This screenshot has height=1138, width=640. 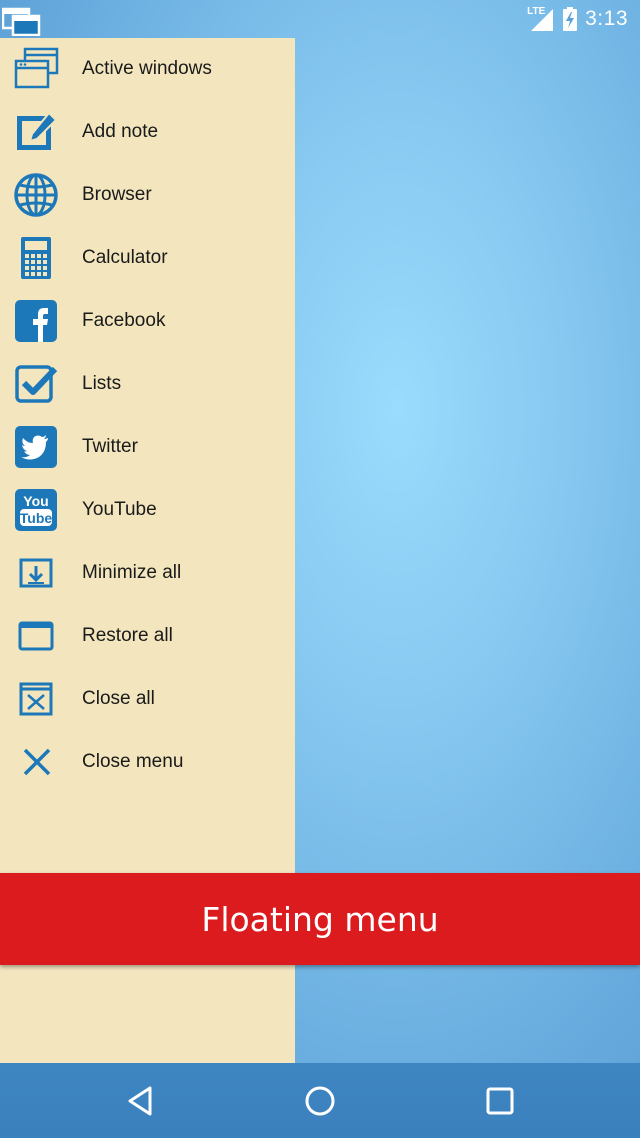 I want to click on lte-signal-icon: LTE, so click(x=541, y=19).